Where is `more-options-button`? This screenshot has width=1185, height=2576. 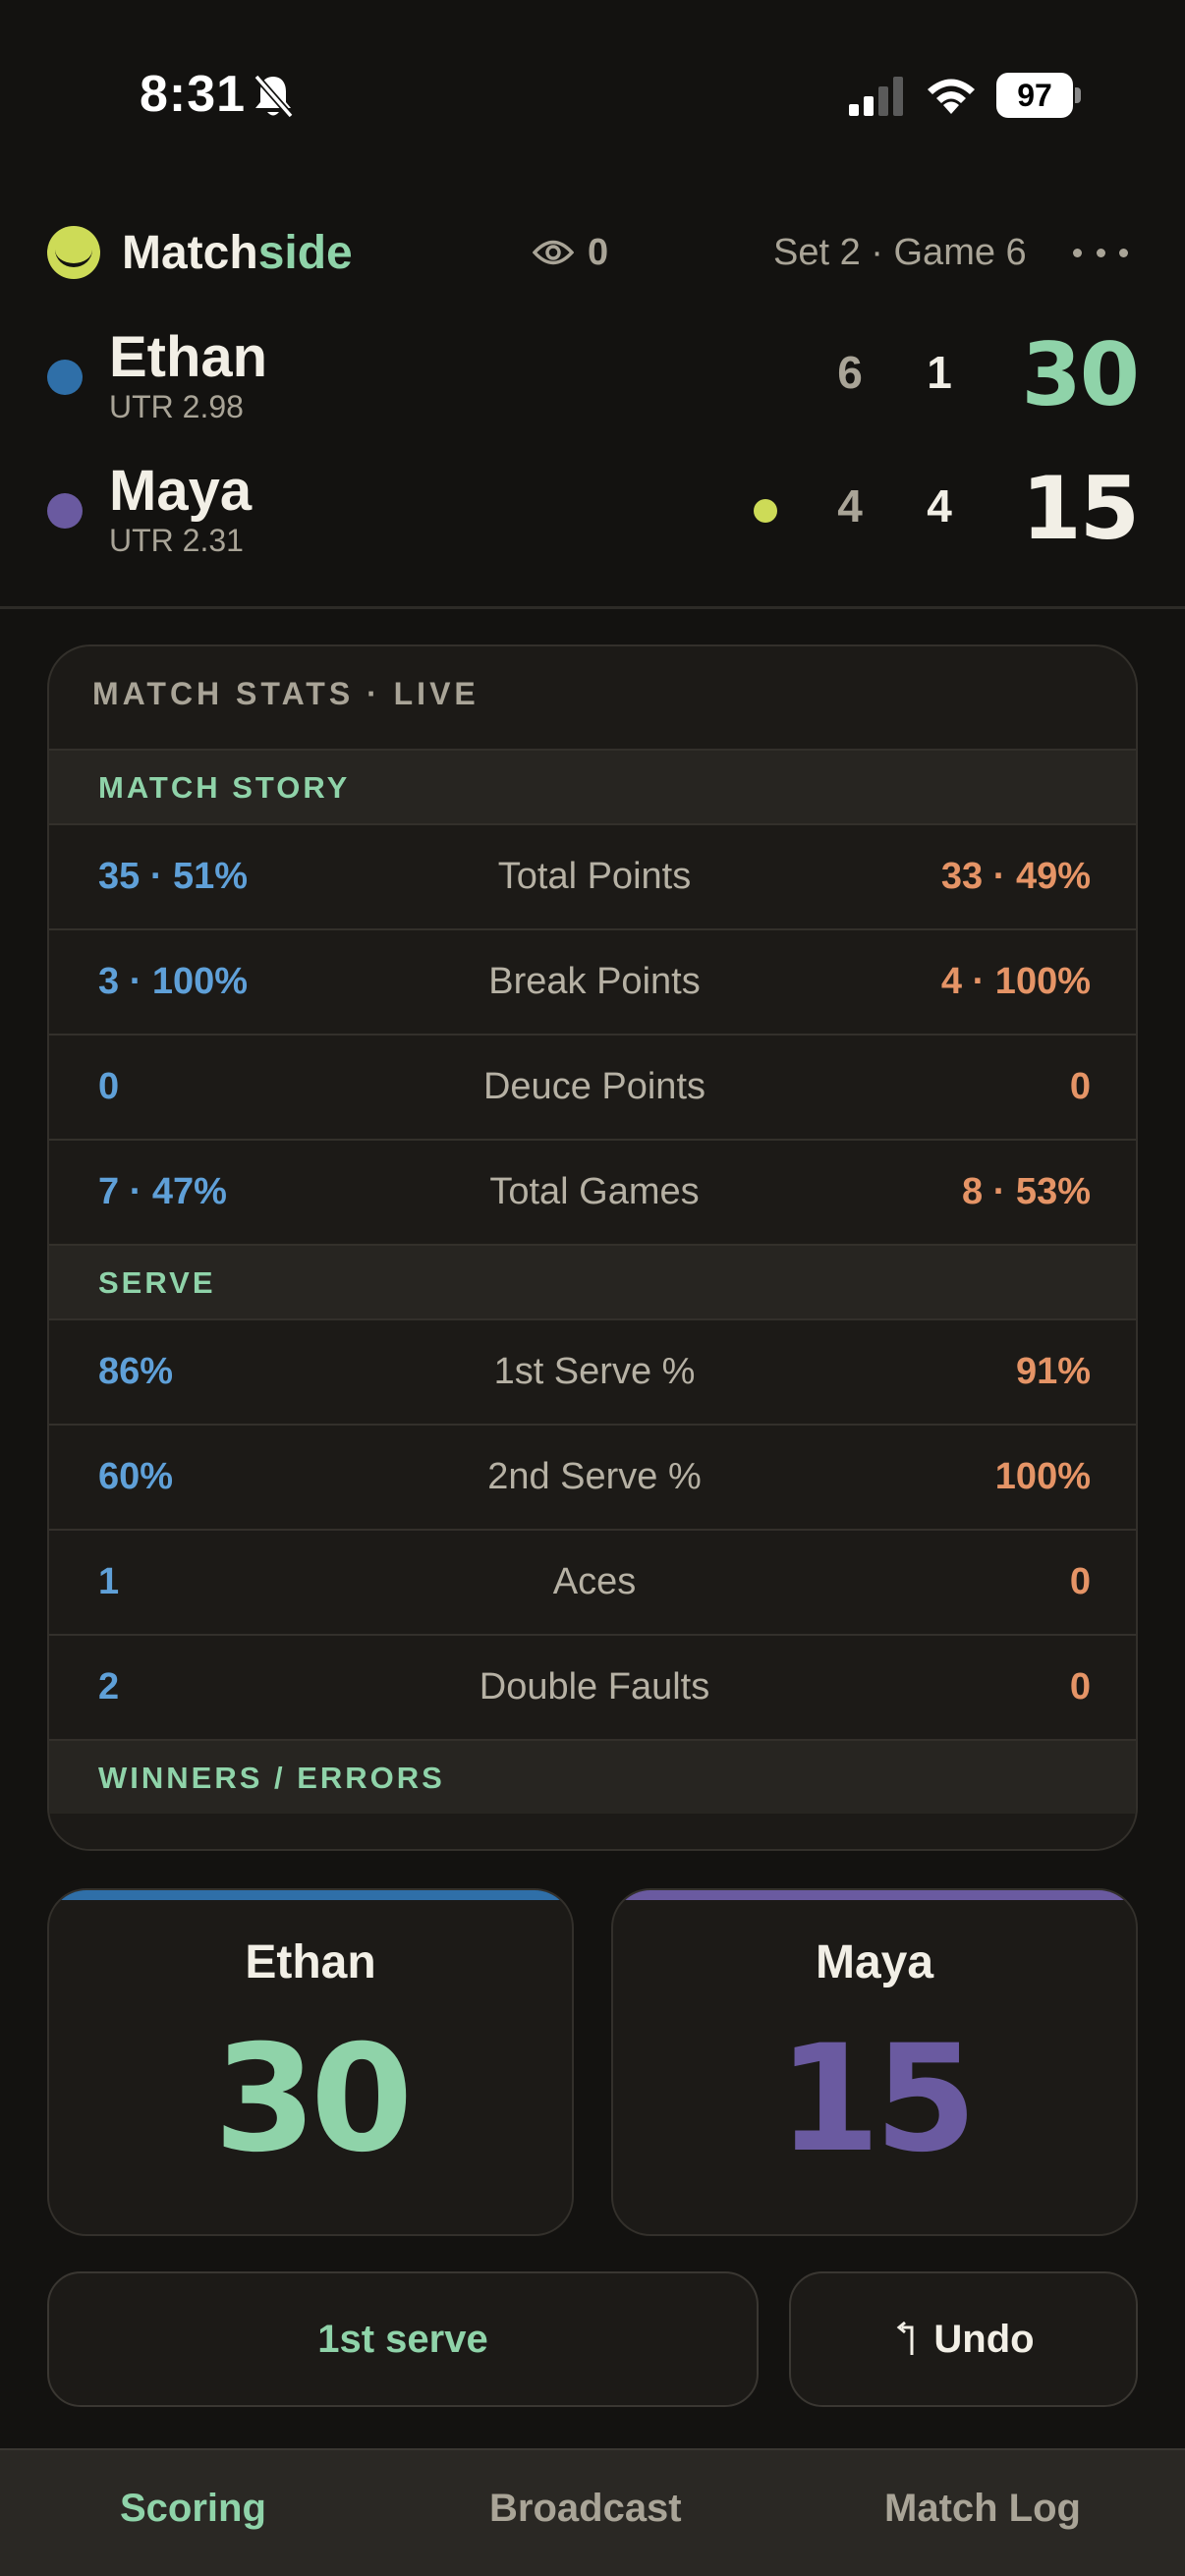 more-options-button is located at coordinates (1100, 252).